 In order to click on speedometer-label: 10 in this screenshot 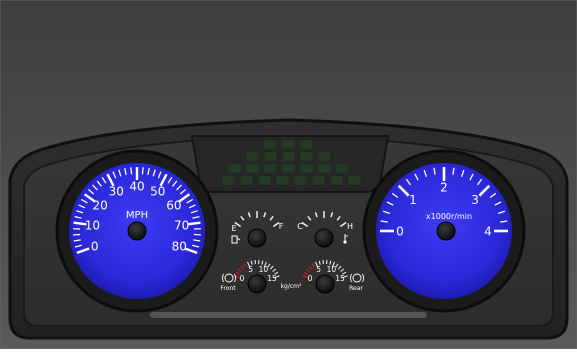, I will do `click(92, 225)`.